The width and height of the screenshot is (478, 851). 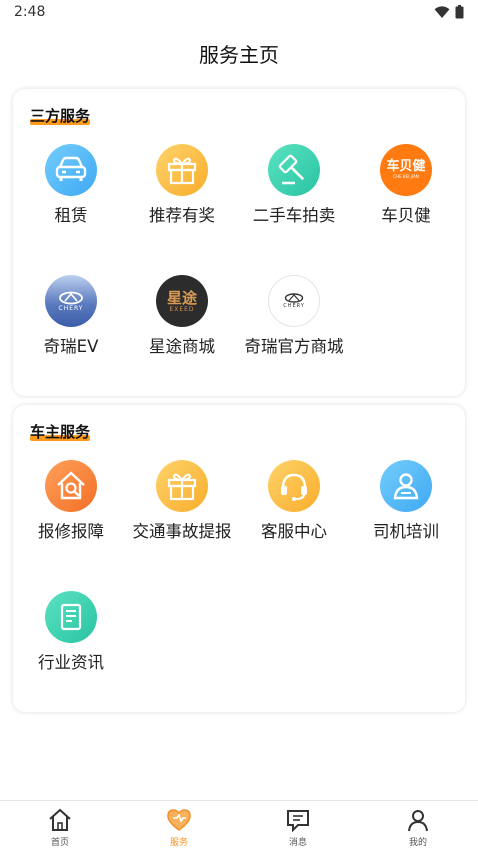 What do you see at coordinates (178, 843) in the screenshot?
I see `nav-label: 服务` at bounding box center [178, 843].